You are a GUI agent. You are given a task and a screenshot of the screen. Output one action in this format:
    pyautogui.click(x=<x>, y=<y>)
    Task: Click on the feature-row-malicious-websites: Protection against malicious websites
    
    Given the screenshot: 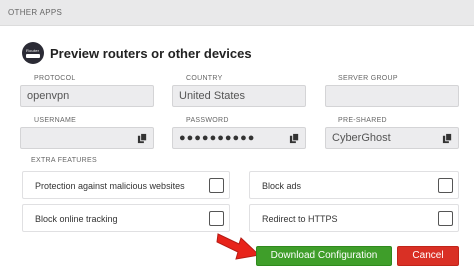 What is the action you would take?
    pyautogui.click(x=126, y=185)
    